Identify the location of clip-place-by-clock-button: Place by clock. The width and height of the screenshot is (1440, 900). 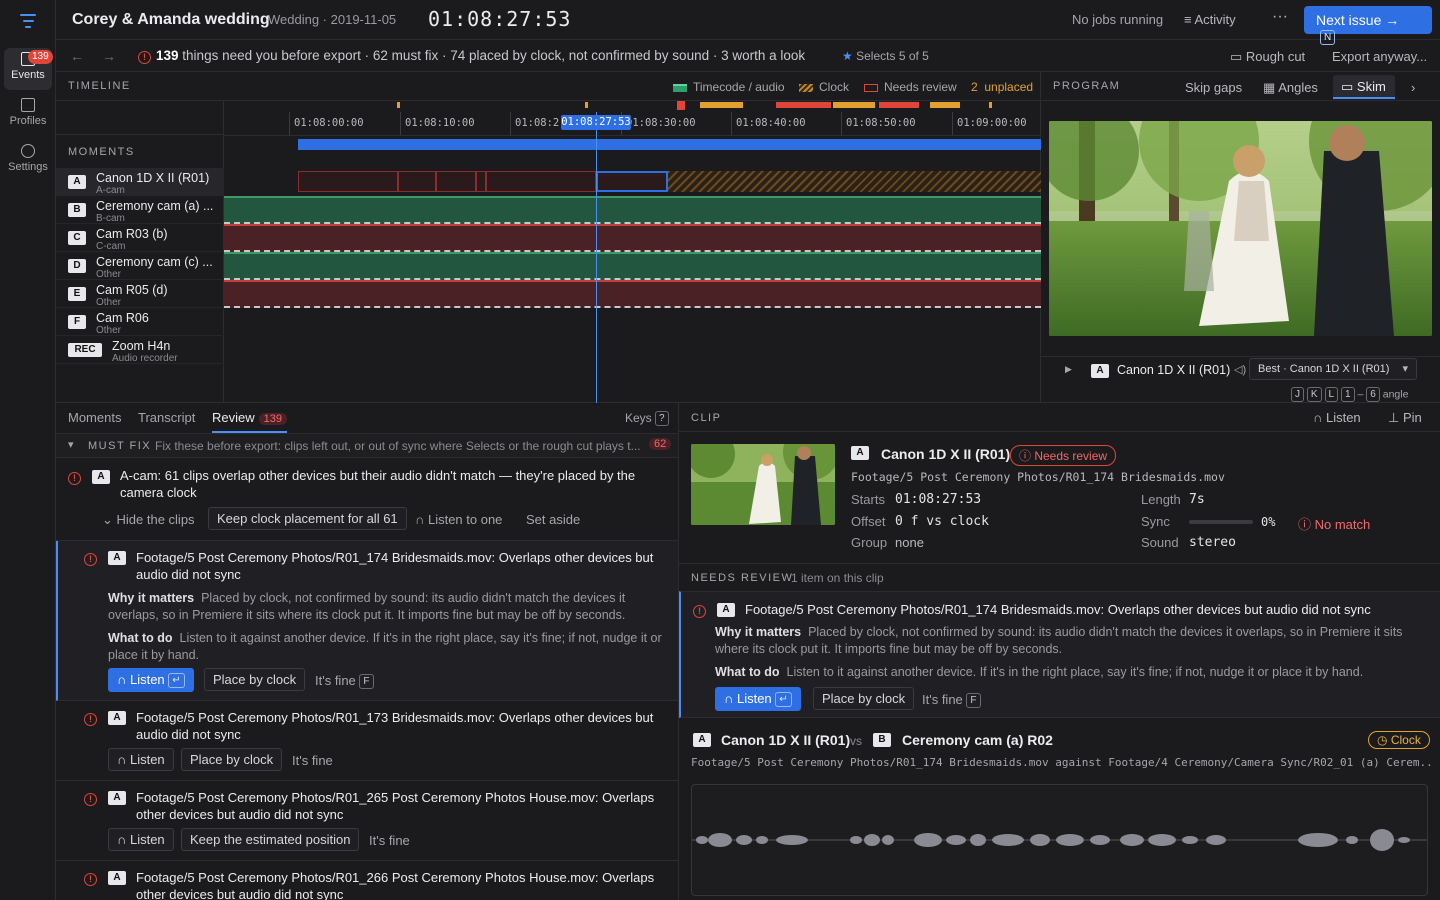
(864, 698).